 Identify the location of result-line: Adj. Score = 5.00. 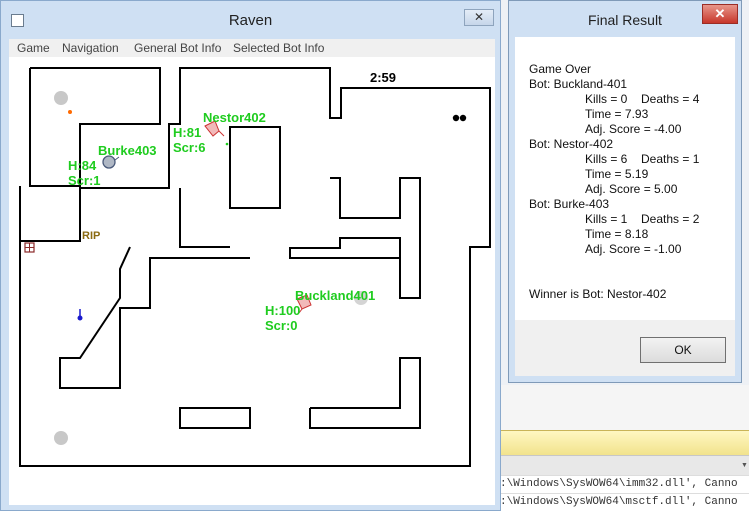
(631, 189).